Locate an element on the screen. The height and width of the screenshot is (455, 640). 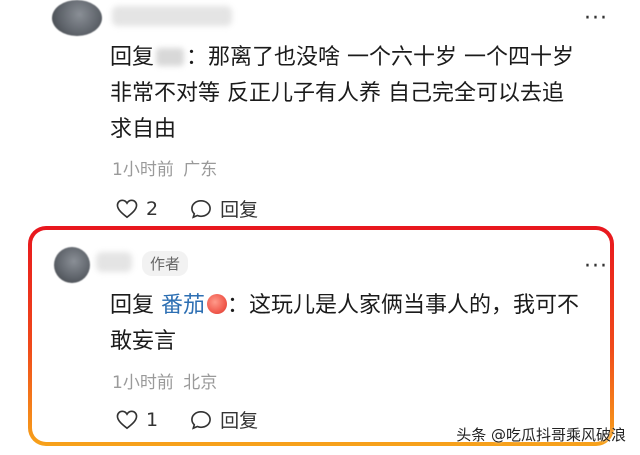
reply-target-blurred is located at coordinates (170, 57).